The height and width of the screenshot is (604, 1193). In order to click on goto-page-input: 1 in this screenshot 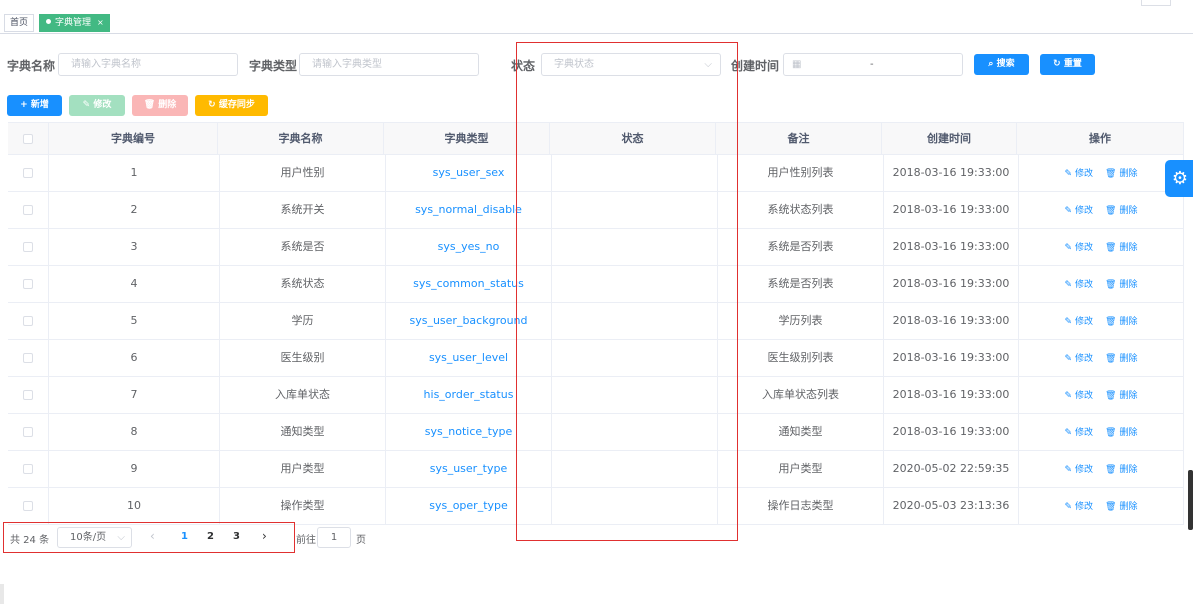, I will do `click(334, 537)`.